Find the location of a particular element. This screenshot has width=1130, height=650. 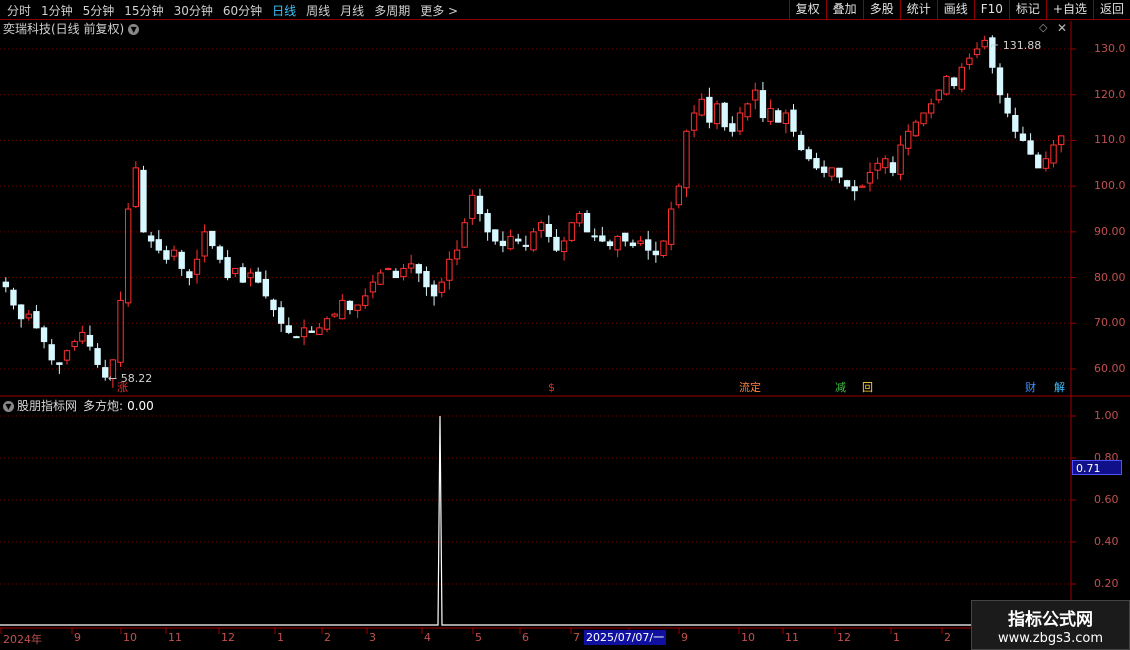

indicator-axis-label: 0.20 is located at coordinates (1106, 583).